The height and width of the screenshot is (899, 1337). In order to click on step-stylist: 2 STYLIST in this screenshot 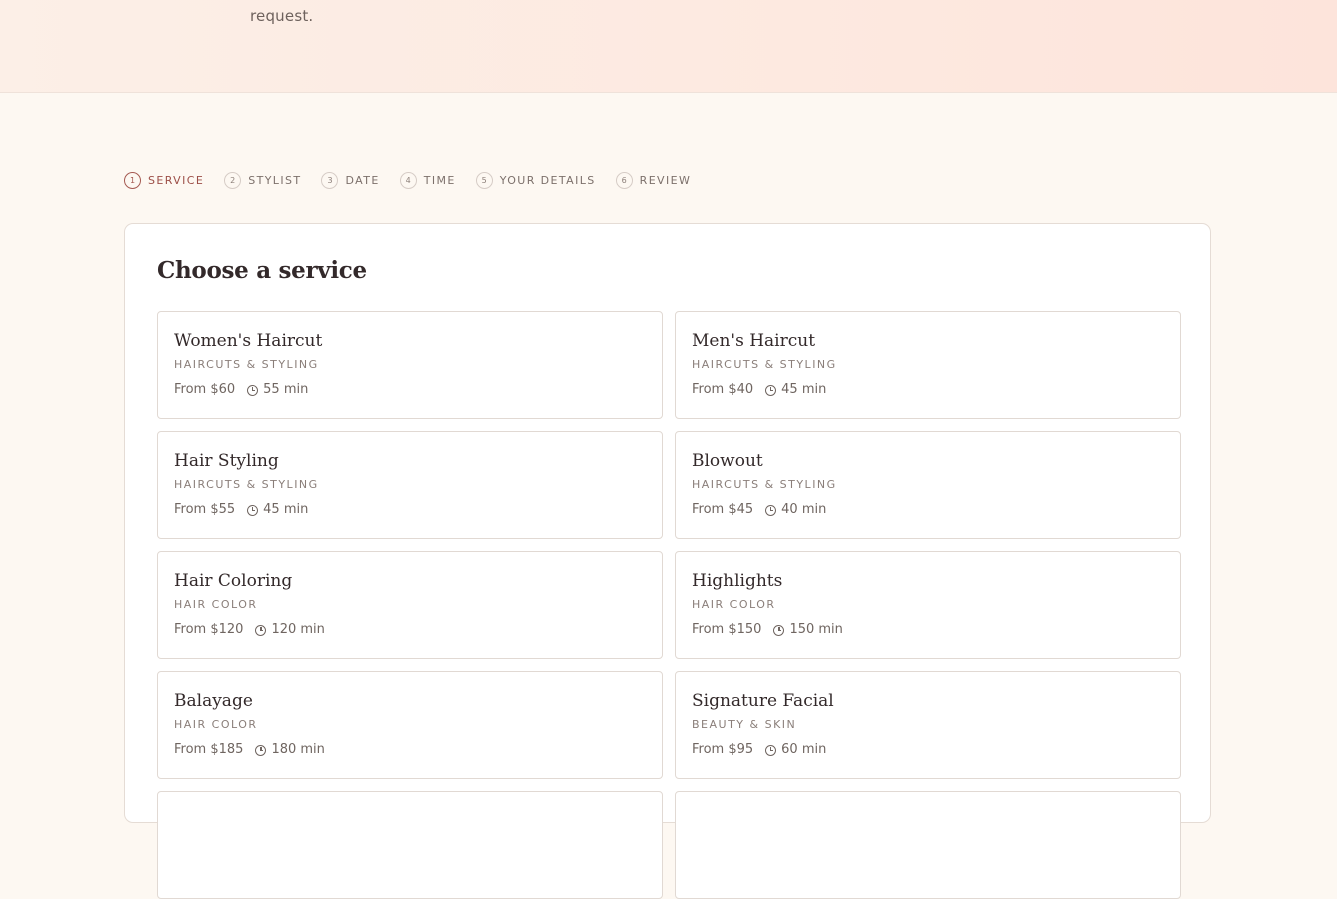, I will do `click(262, 180)`.